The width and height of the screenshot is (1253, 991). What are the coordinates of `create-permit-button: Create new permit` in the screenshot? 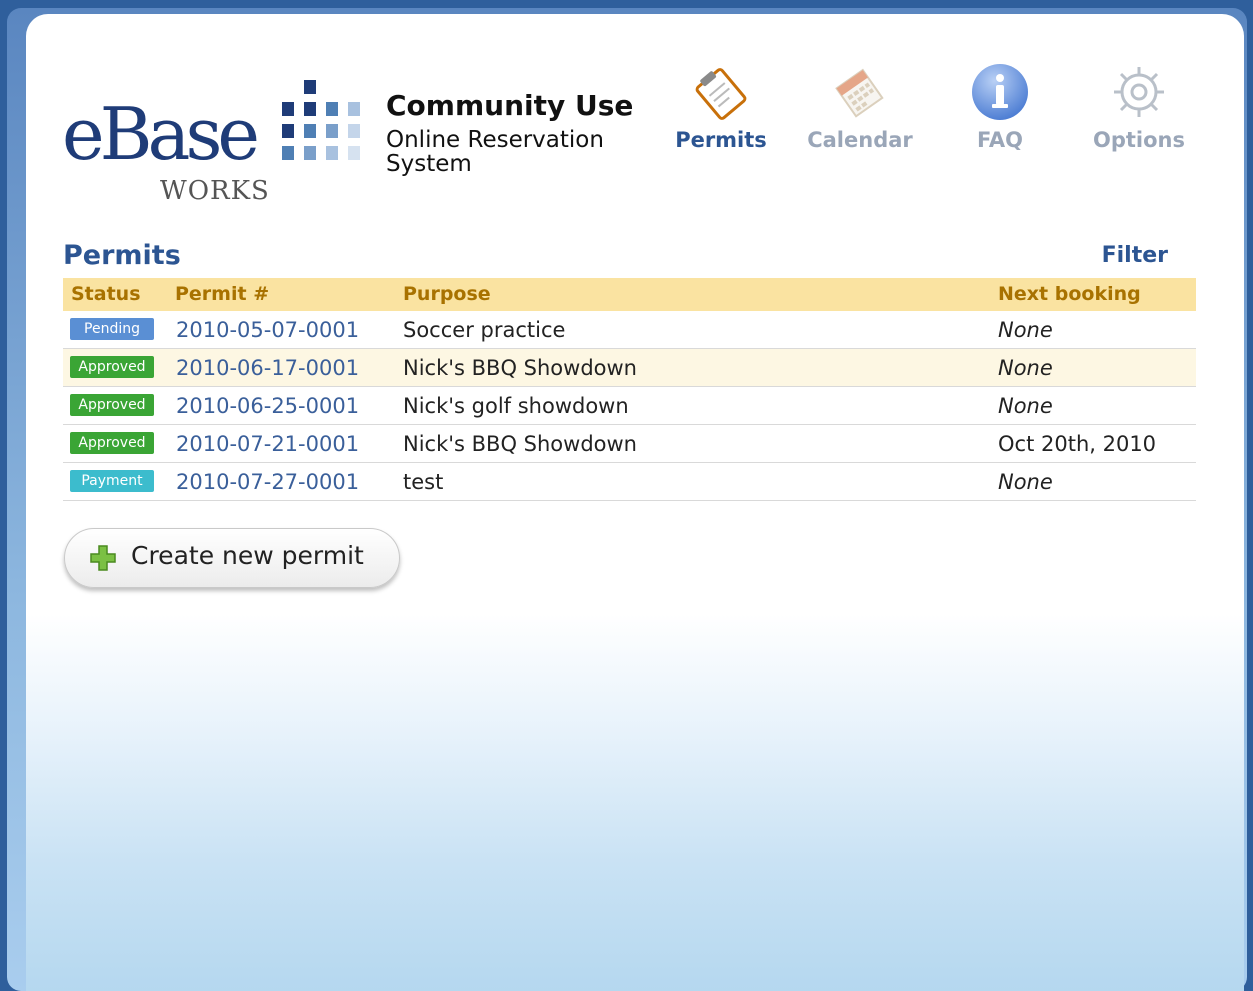 It's located at (232, 558).